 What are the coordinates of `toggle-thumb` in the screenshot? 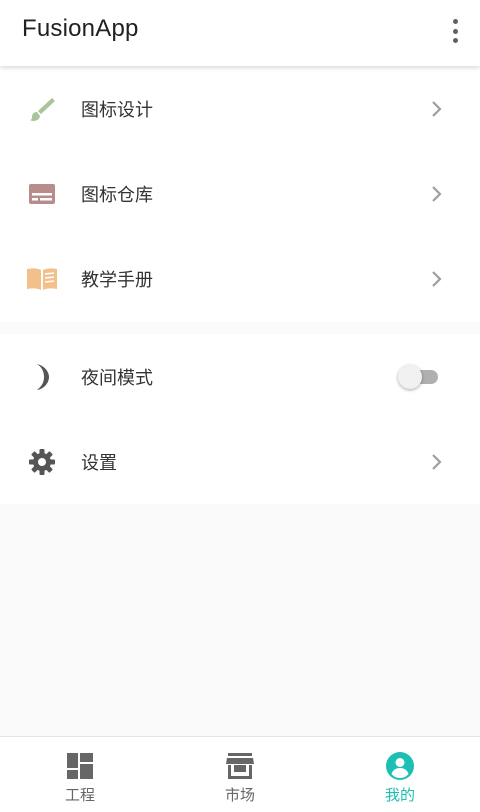 It's located at (410, 376).